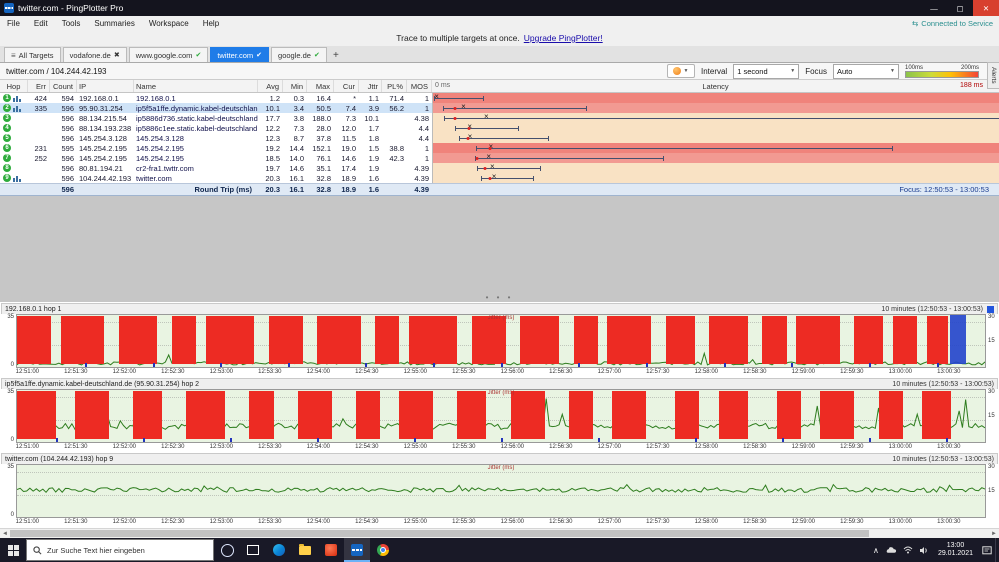 The height and width of the screenshot is (562, 999). I want to click on cortana-button, so click(227, 550).